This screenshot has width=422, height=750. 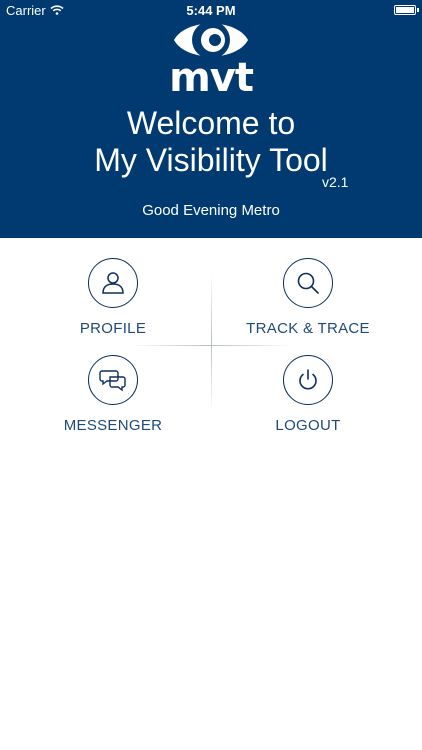 I want to click on track-and-trace-label: TRACK & TRACE, so click(x=308, y=328).